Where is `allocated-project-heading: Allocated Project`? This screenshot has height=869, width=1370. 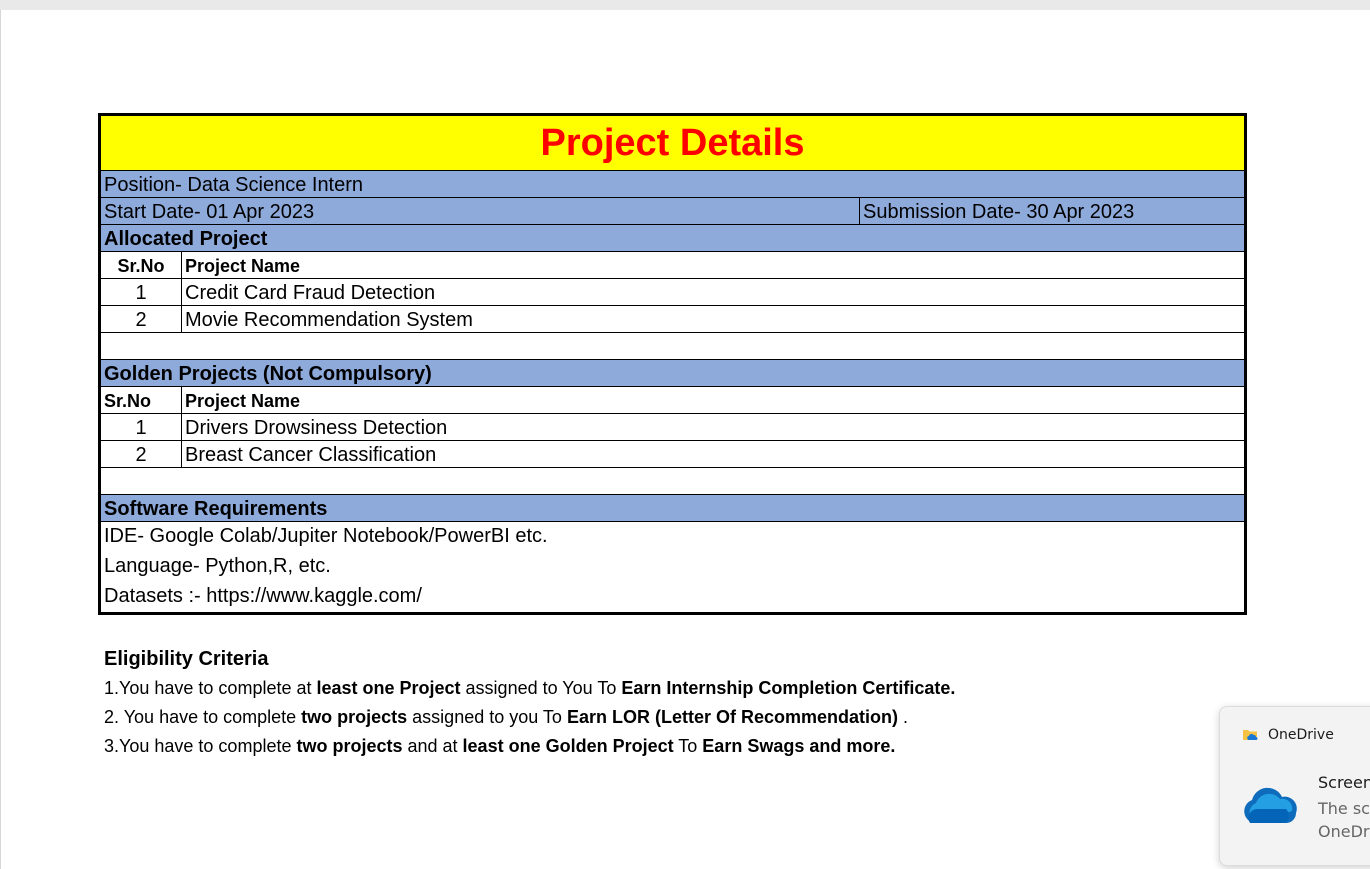
allocated-project-heading: Allocated Project is located at coordinates (672, 238).